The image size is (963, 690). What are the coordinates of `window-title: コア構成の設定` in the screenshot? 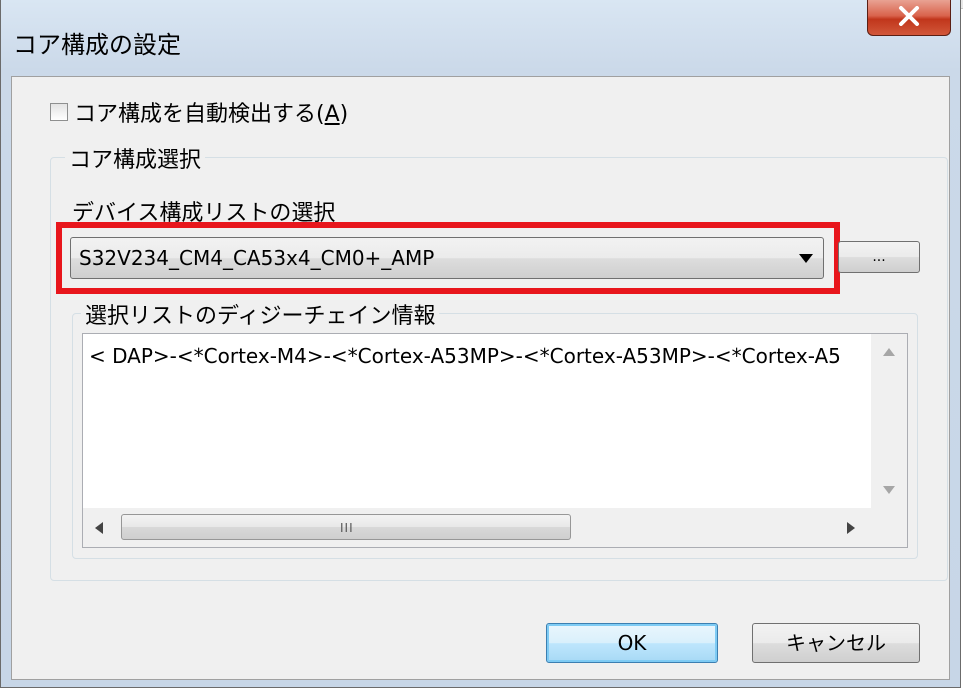 It's located at (97, 45).